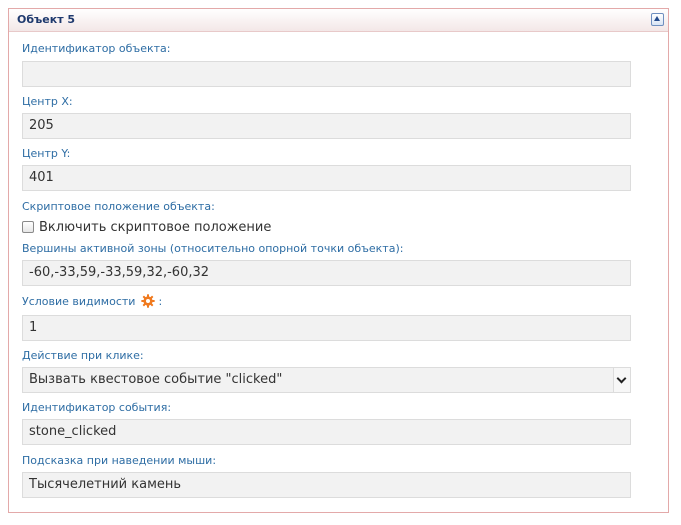  What do you see at coordinates (326, 178) in the screenshot?
I see `center-y-input: 401` at bounding box center [326, 178].